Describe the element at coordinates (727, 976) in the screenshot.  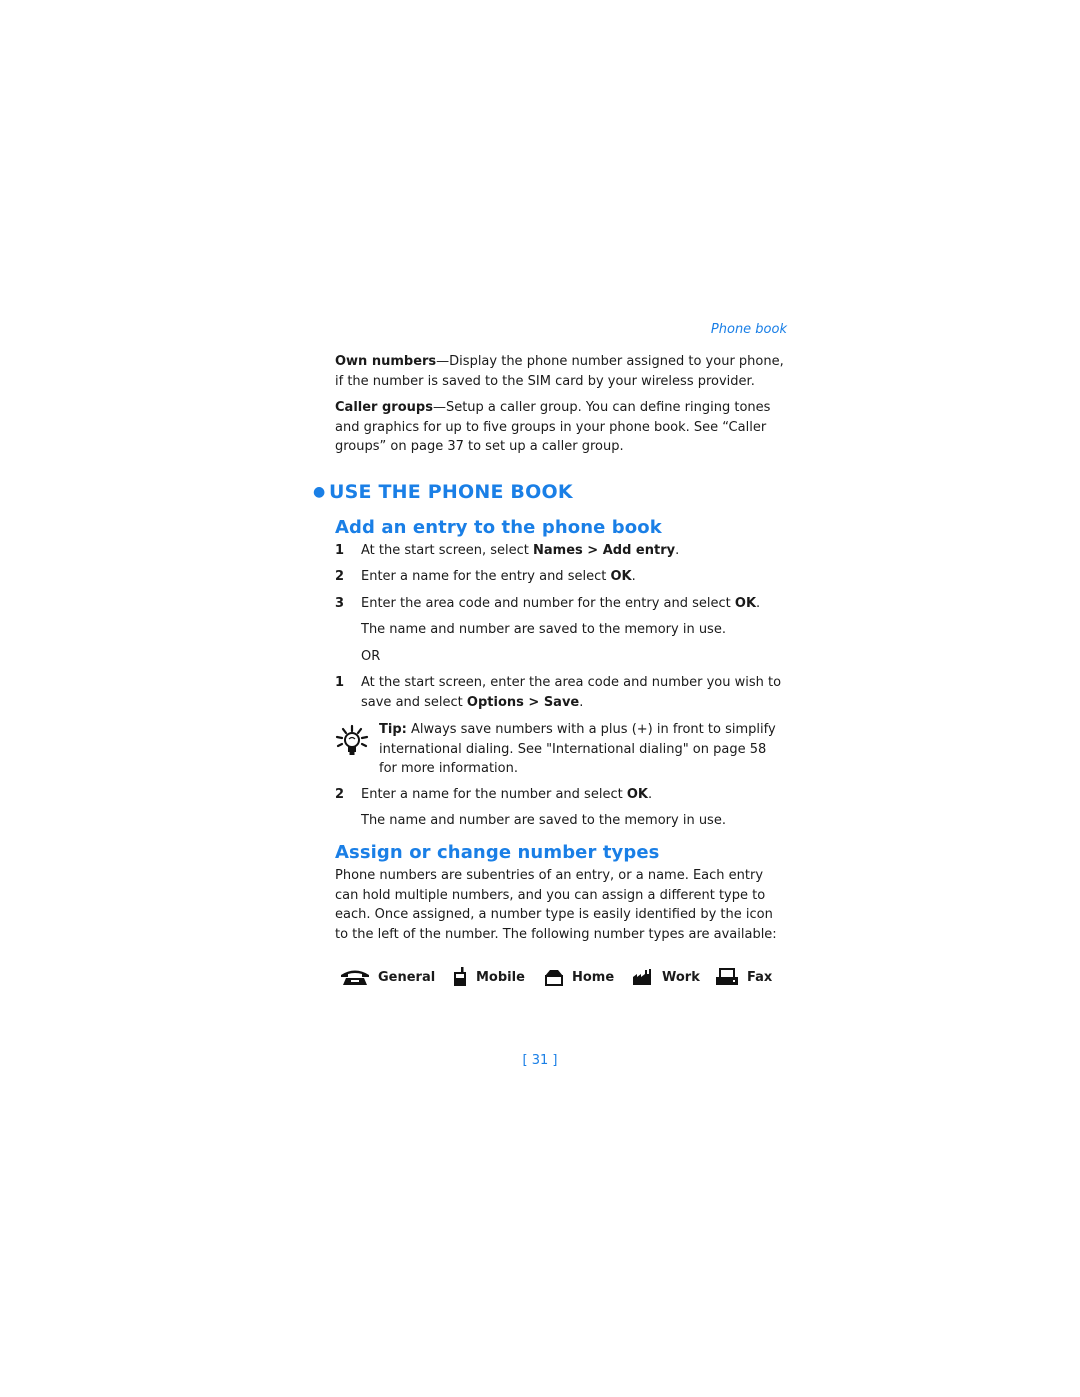
I see `fax-icon` at that location.